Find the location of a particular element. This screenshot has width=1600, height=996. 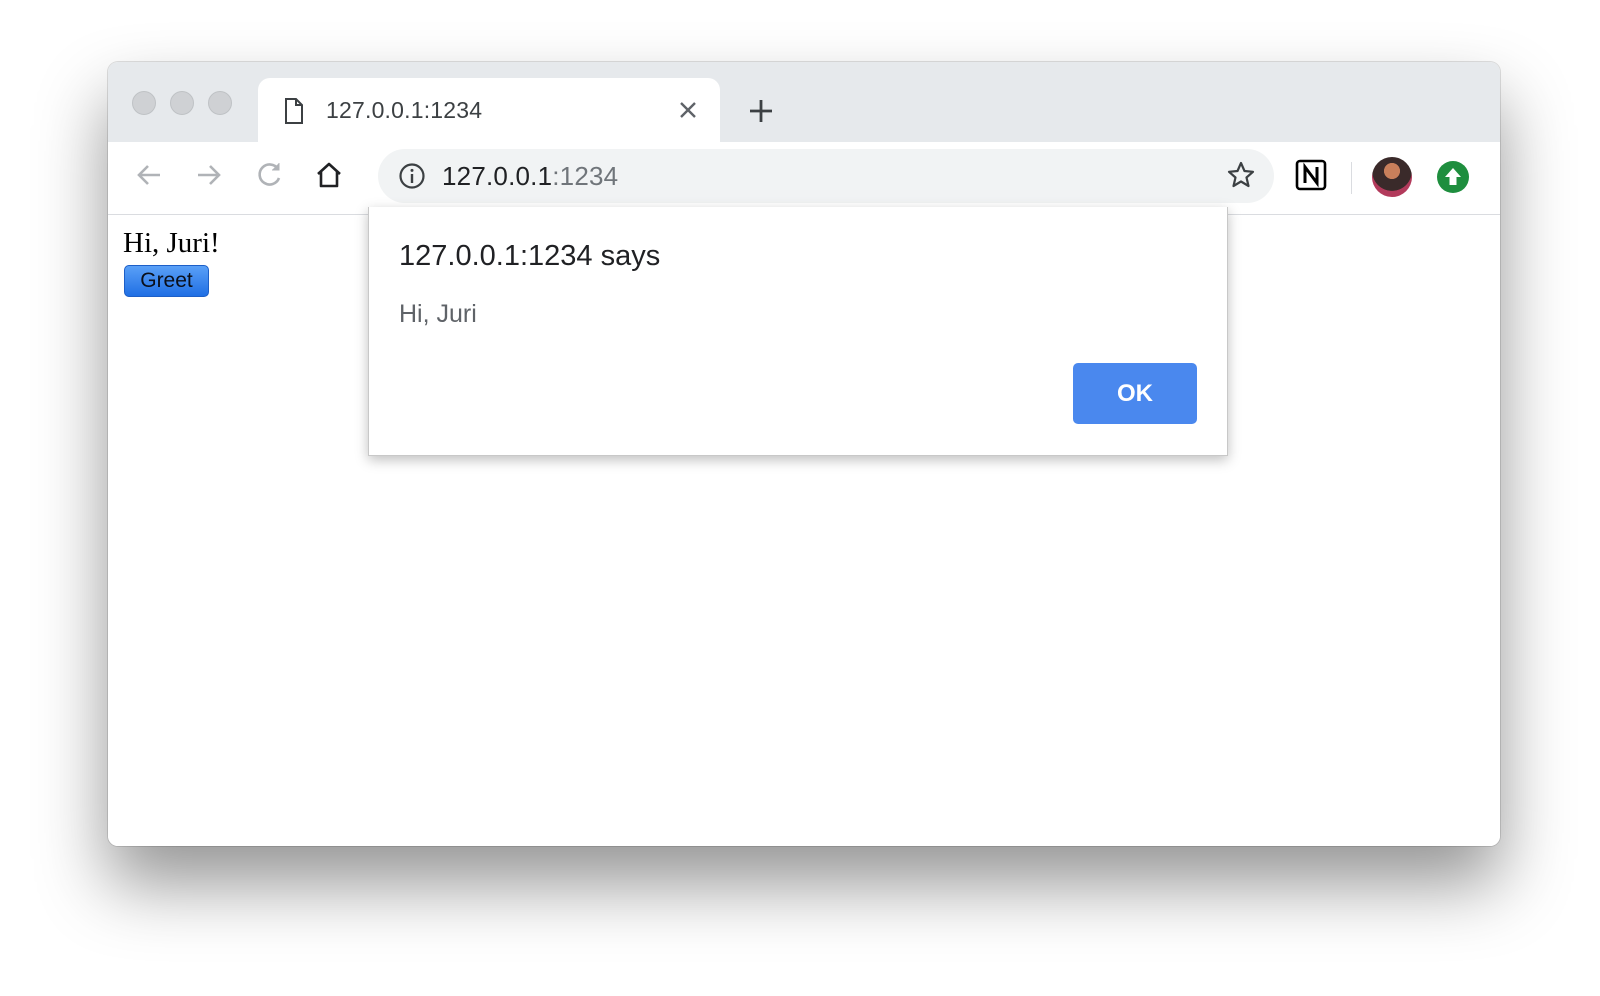

tab-active: 127.0.0.1:1234 is located at coordinates (489, 110).